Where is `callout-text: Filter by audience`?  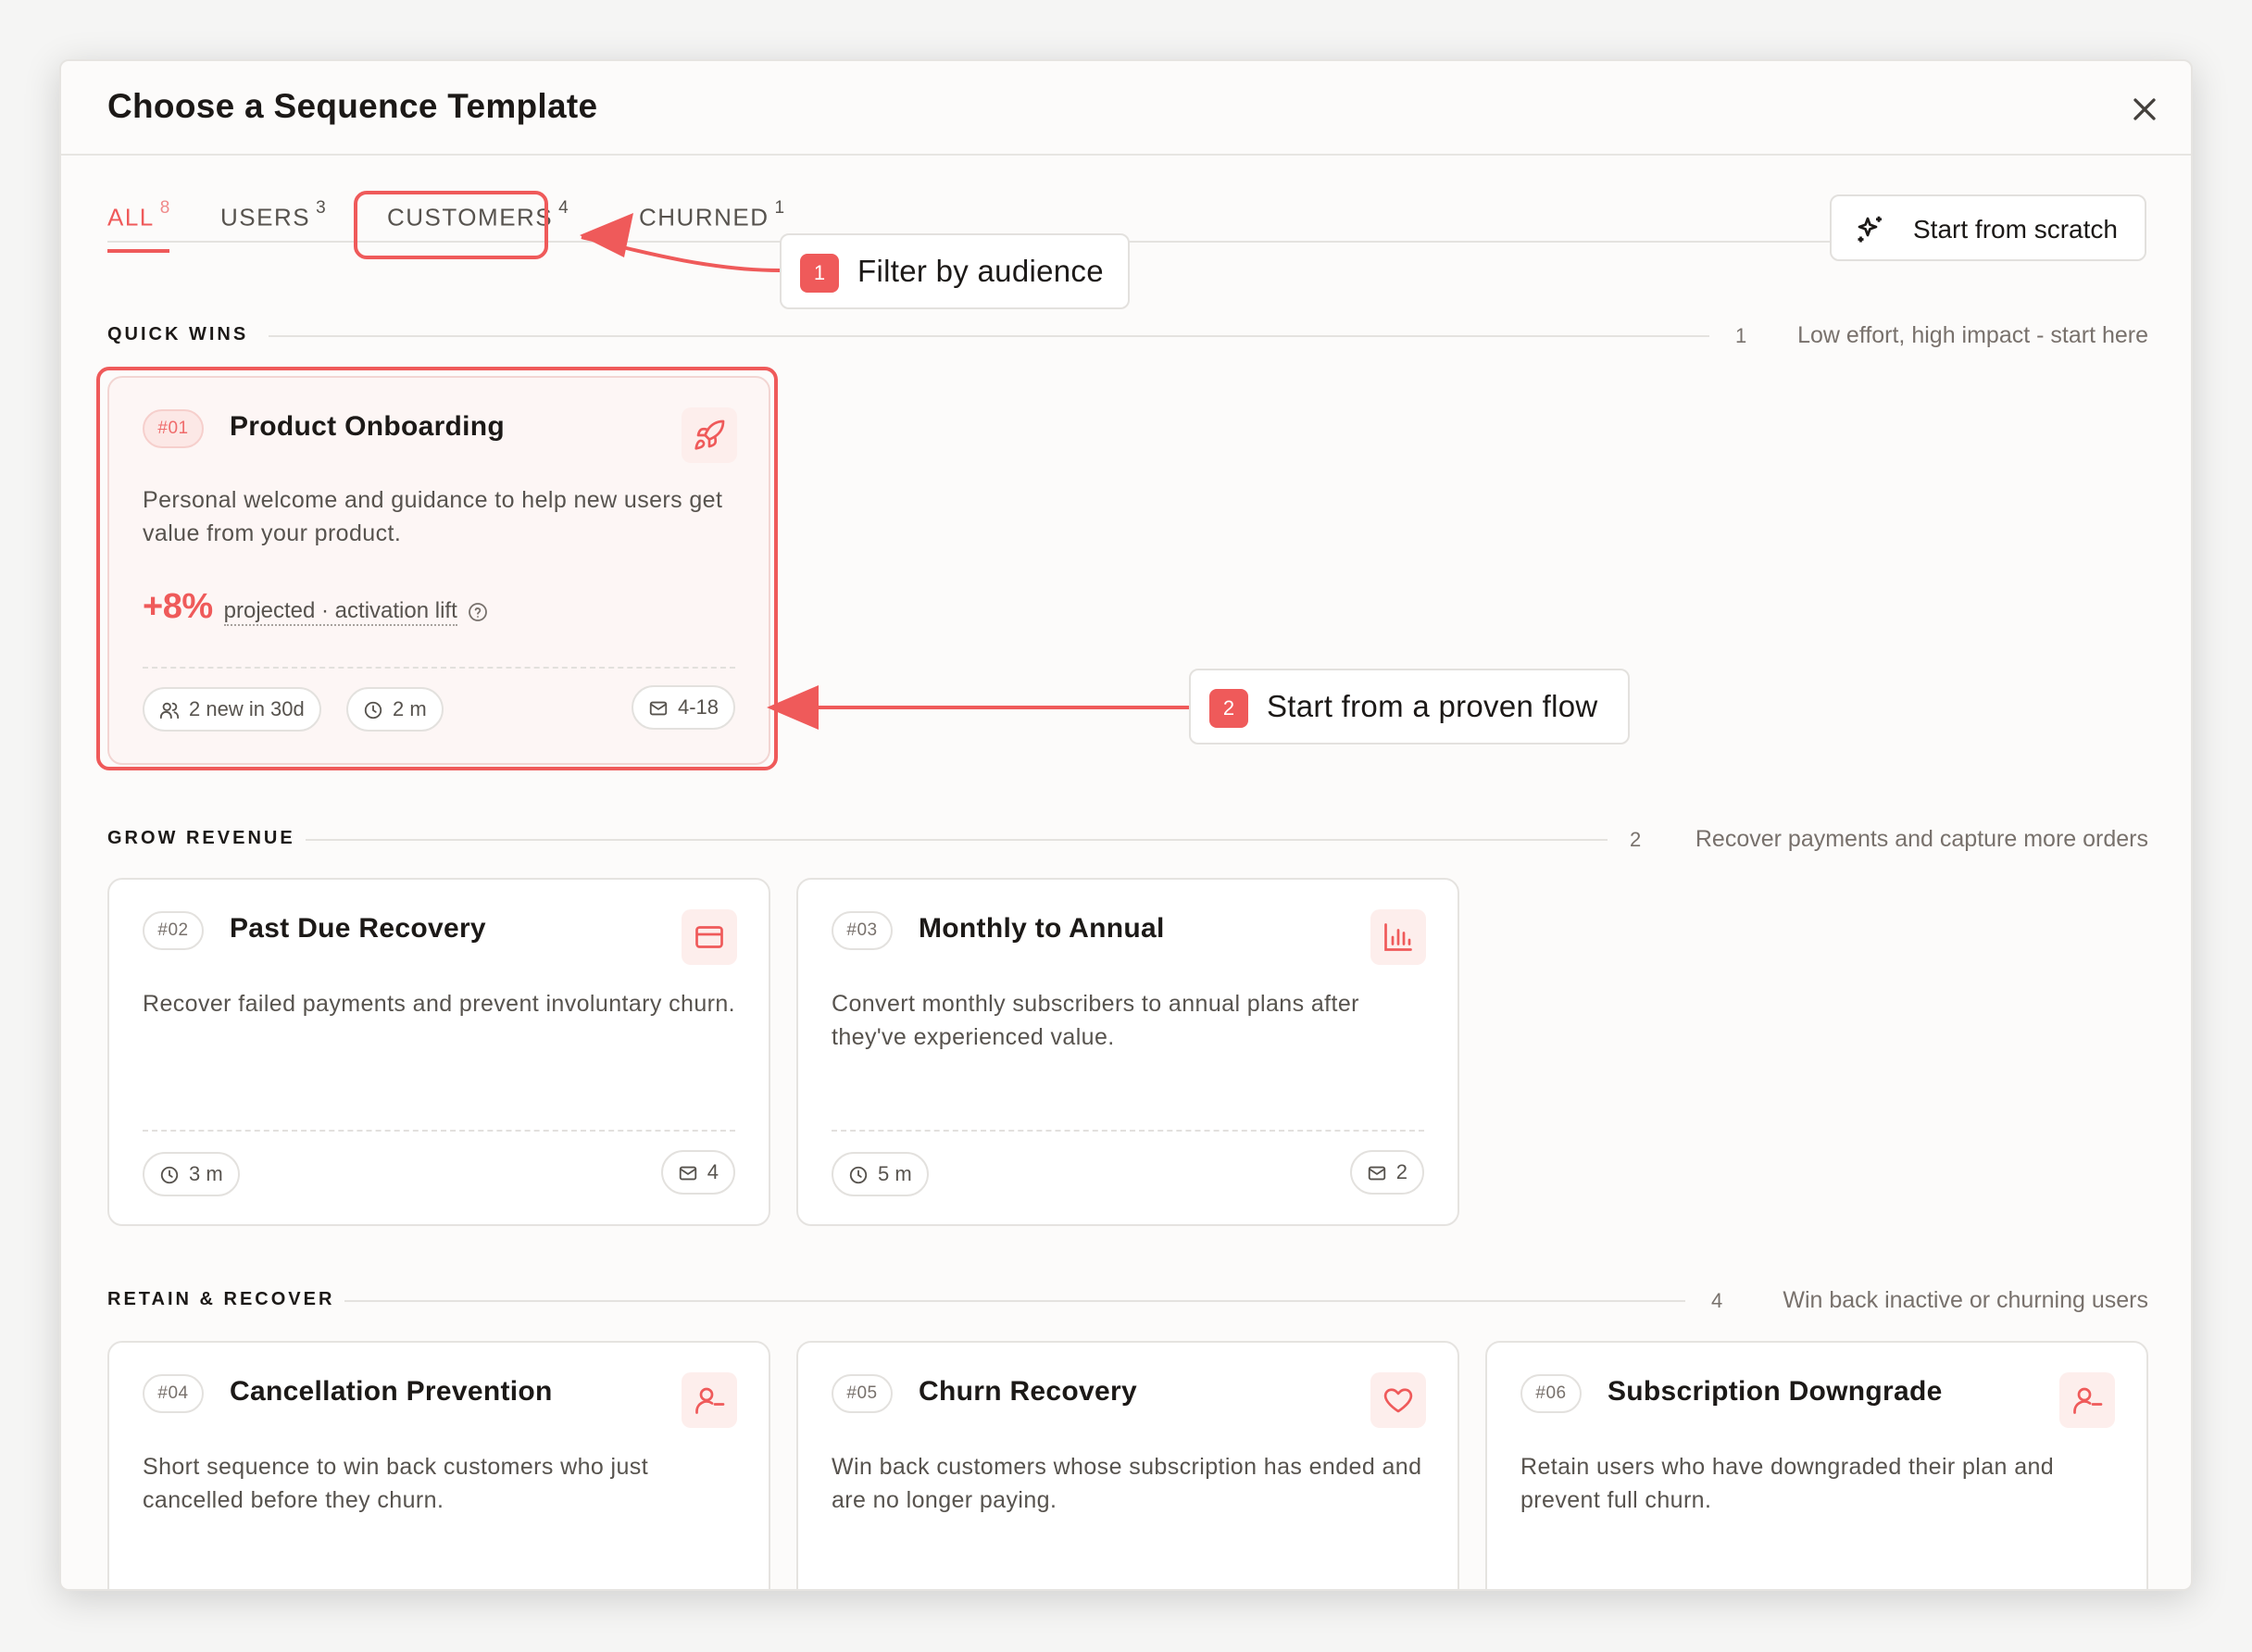
callout-text: Filter by audience is located at coordinates (980, 271).